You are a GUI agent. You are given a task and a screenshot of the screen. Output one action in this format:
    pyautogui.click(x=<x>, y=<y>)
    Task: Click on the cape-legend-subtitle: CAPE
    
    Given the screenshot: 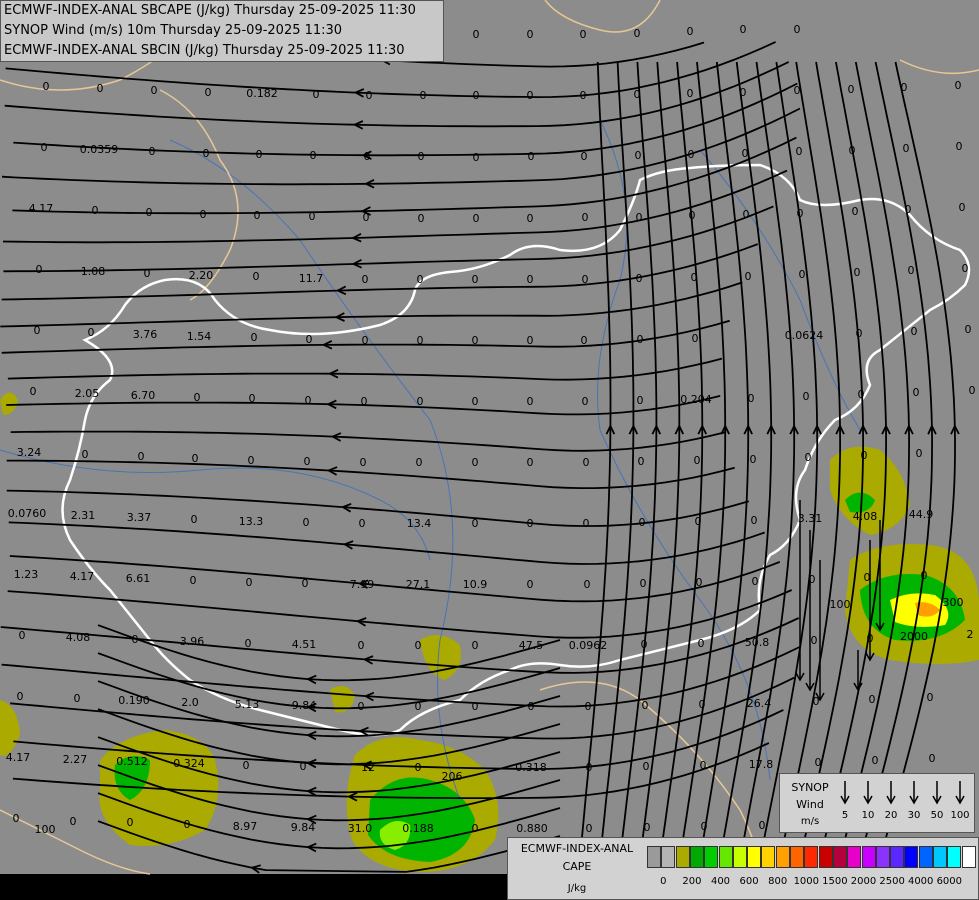 What is the action you would take?
    pyautogui.click(x=577, y=866)
    